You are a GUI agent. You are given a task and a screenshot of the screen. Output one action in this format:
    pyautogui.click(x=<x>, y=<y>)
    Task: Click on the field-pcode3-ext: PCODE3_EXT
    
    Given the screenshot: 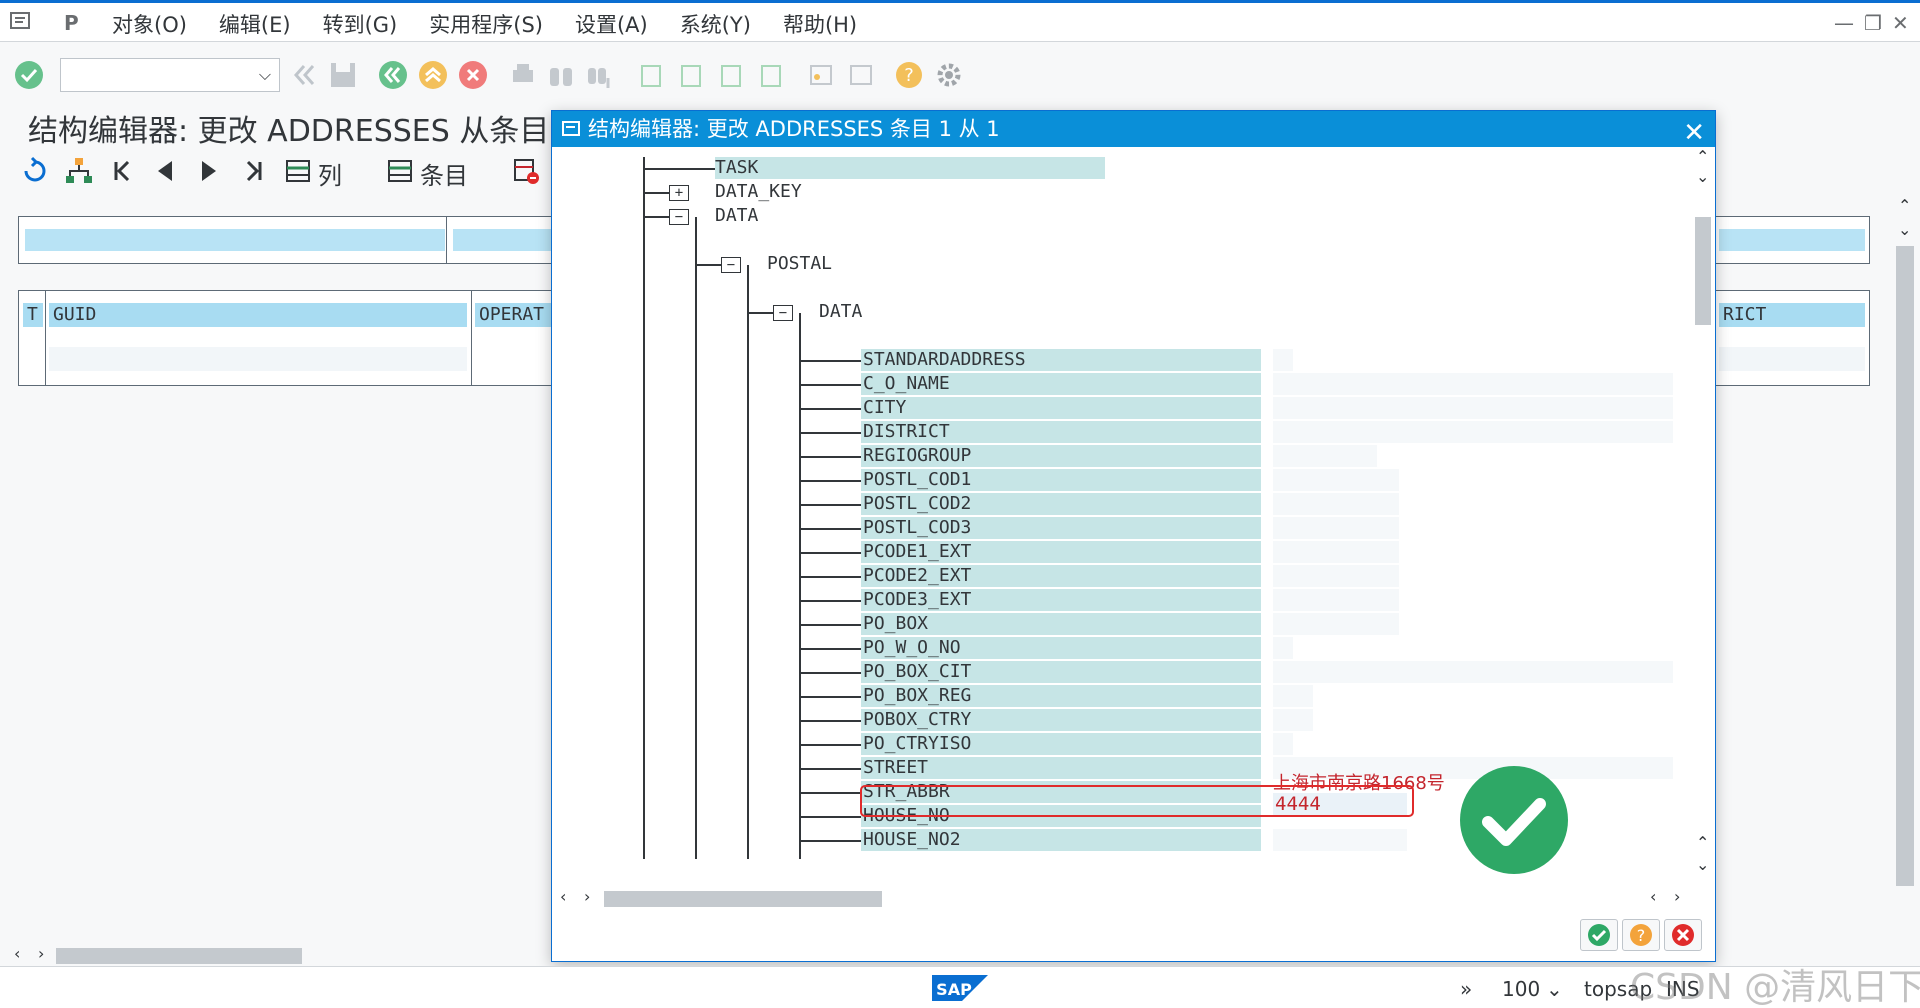 What is the action you would take?
    pyautogui.click(x=917, y=600)
    